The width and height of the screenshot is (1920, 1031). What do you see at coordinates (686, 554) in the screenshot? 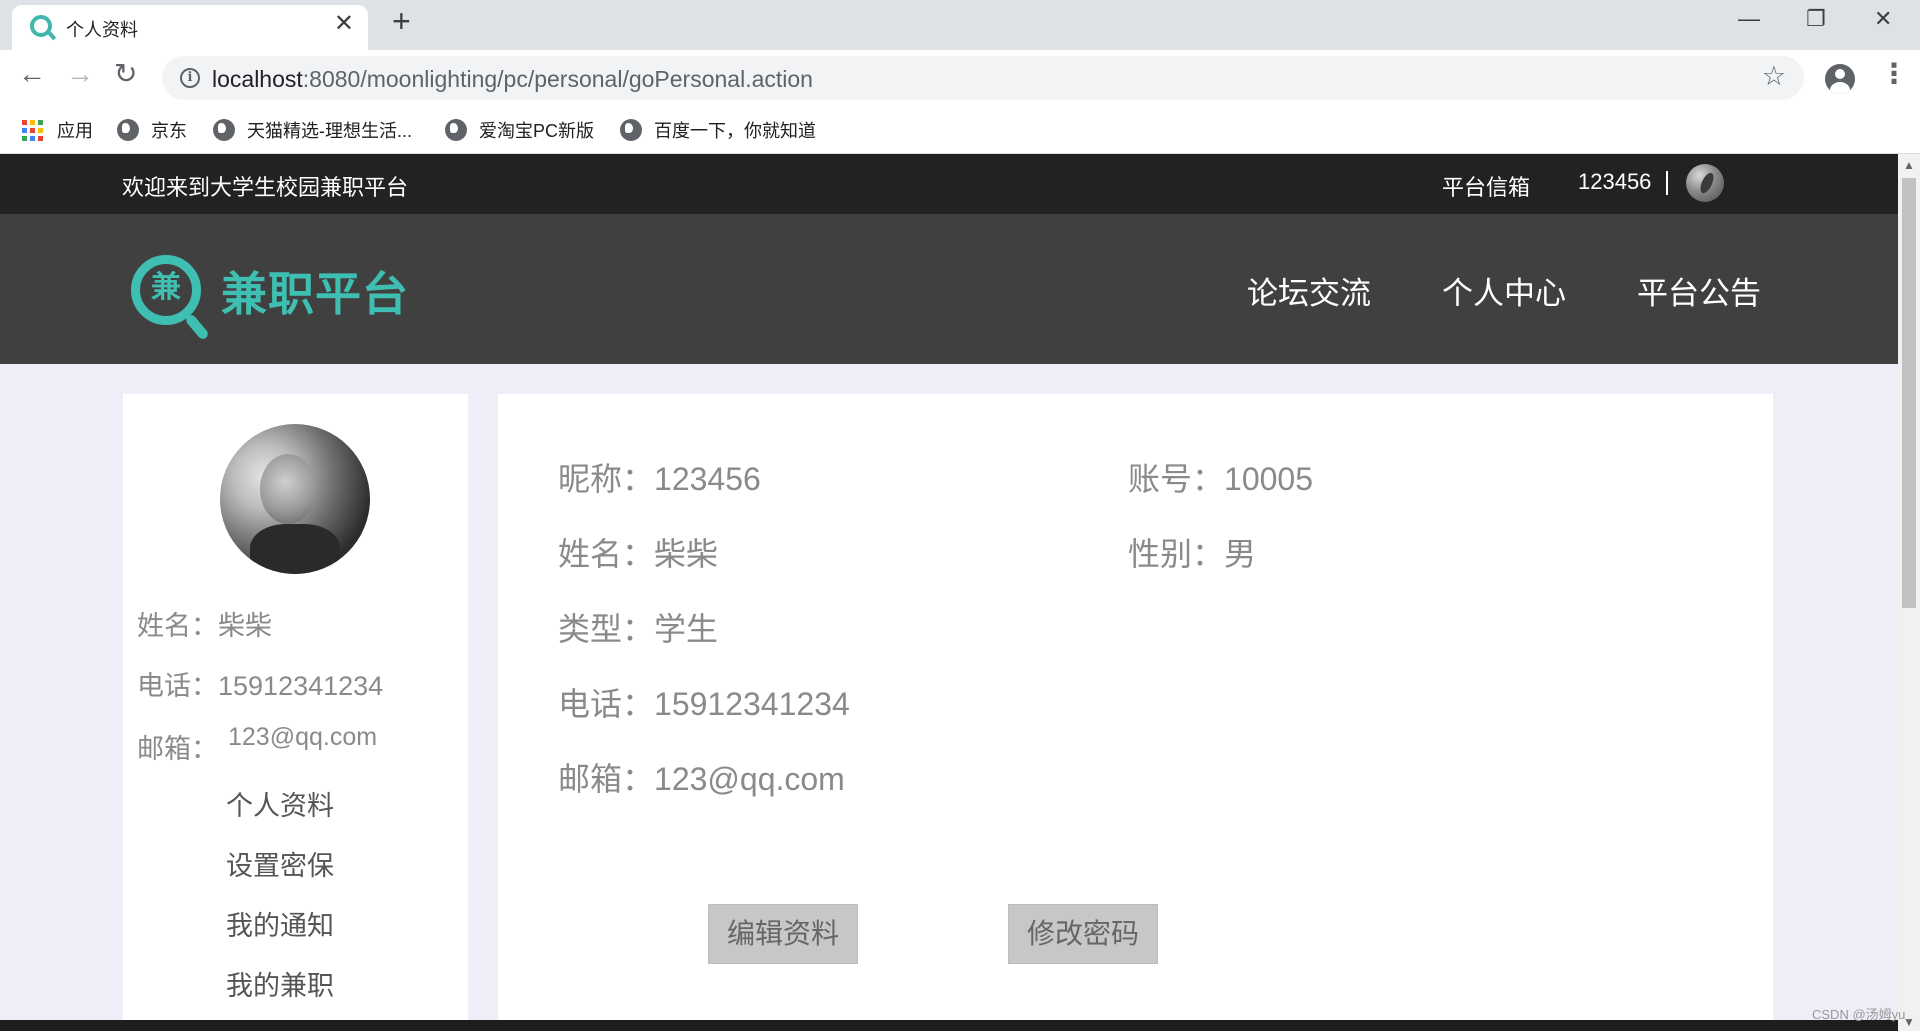
I see `name-value: 柴柴` at bounding box center [686, 554].